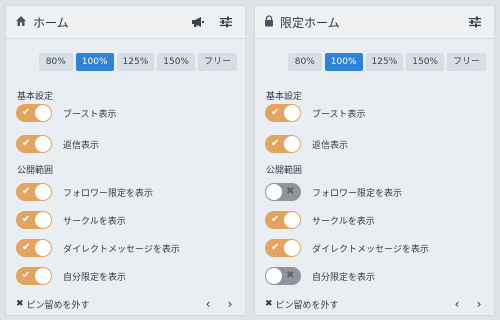  I want to click on column-header: ホーム, so click(125, 22).